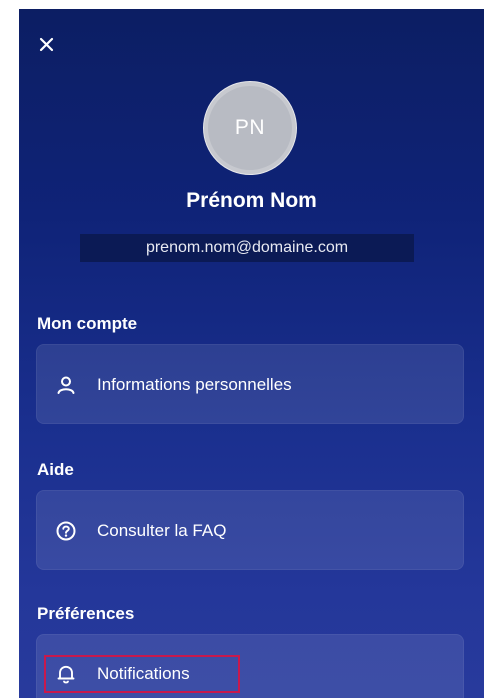 The image size is (485, 698). I want to click on avatar-initials: PN, so click(250, 128).